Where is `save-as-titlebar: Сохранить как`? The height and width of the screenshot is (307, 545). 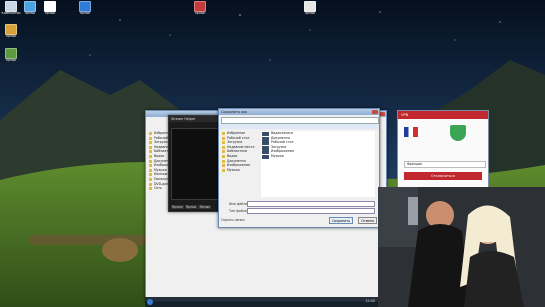
save-as-titlebar: Сохранить как is located at coordinates (299, 112).